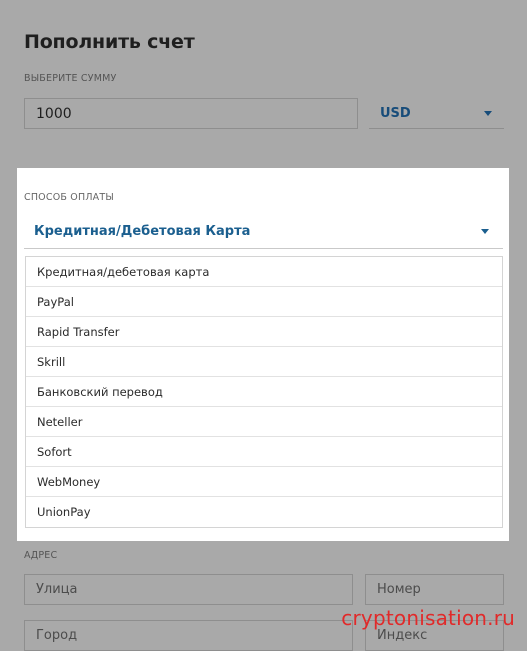 The width and height of the screenshot is (527, 651). What do you see at coordinates (434, 589) in the screenshot?
I see `house-number-input` at bounding box center [434, 589].